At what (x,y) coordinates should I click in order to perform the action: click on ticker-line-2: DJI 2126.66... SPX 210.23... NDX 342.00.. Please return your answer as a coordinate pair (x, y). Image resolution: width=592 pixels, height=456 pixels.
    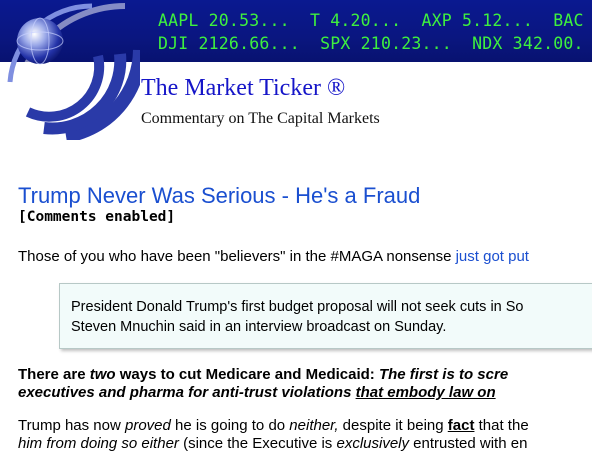
    Looking at the image, I should click on (371, 43).